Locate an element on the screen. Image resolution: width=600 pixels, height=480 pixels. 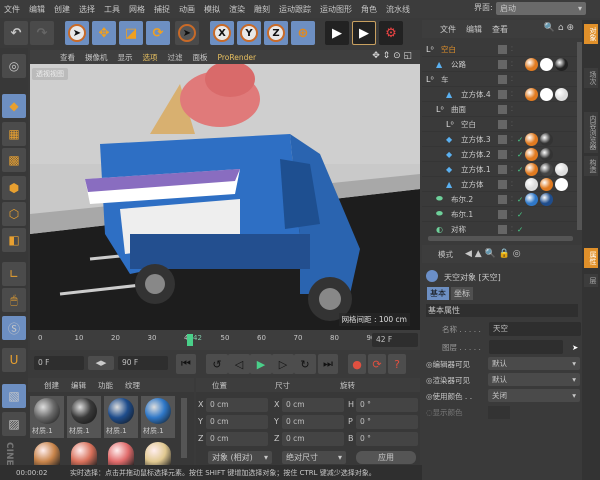
edges-mode-icon: ⬡ is located at coordinates (14, 214).